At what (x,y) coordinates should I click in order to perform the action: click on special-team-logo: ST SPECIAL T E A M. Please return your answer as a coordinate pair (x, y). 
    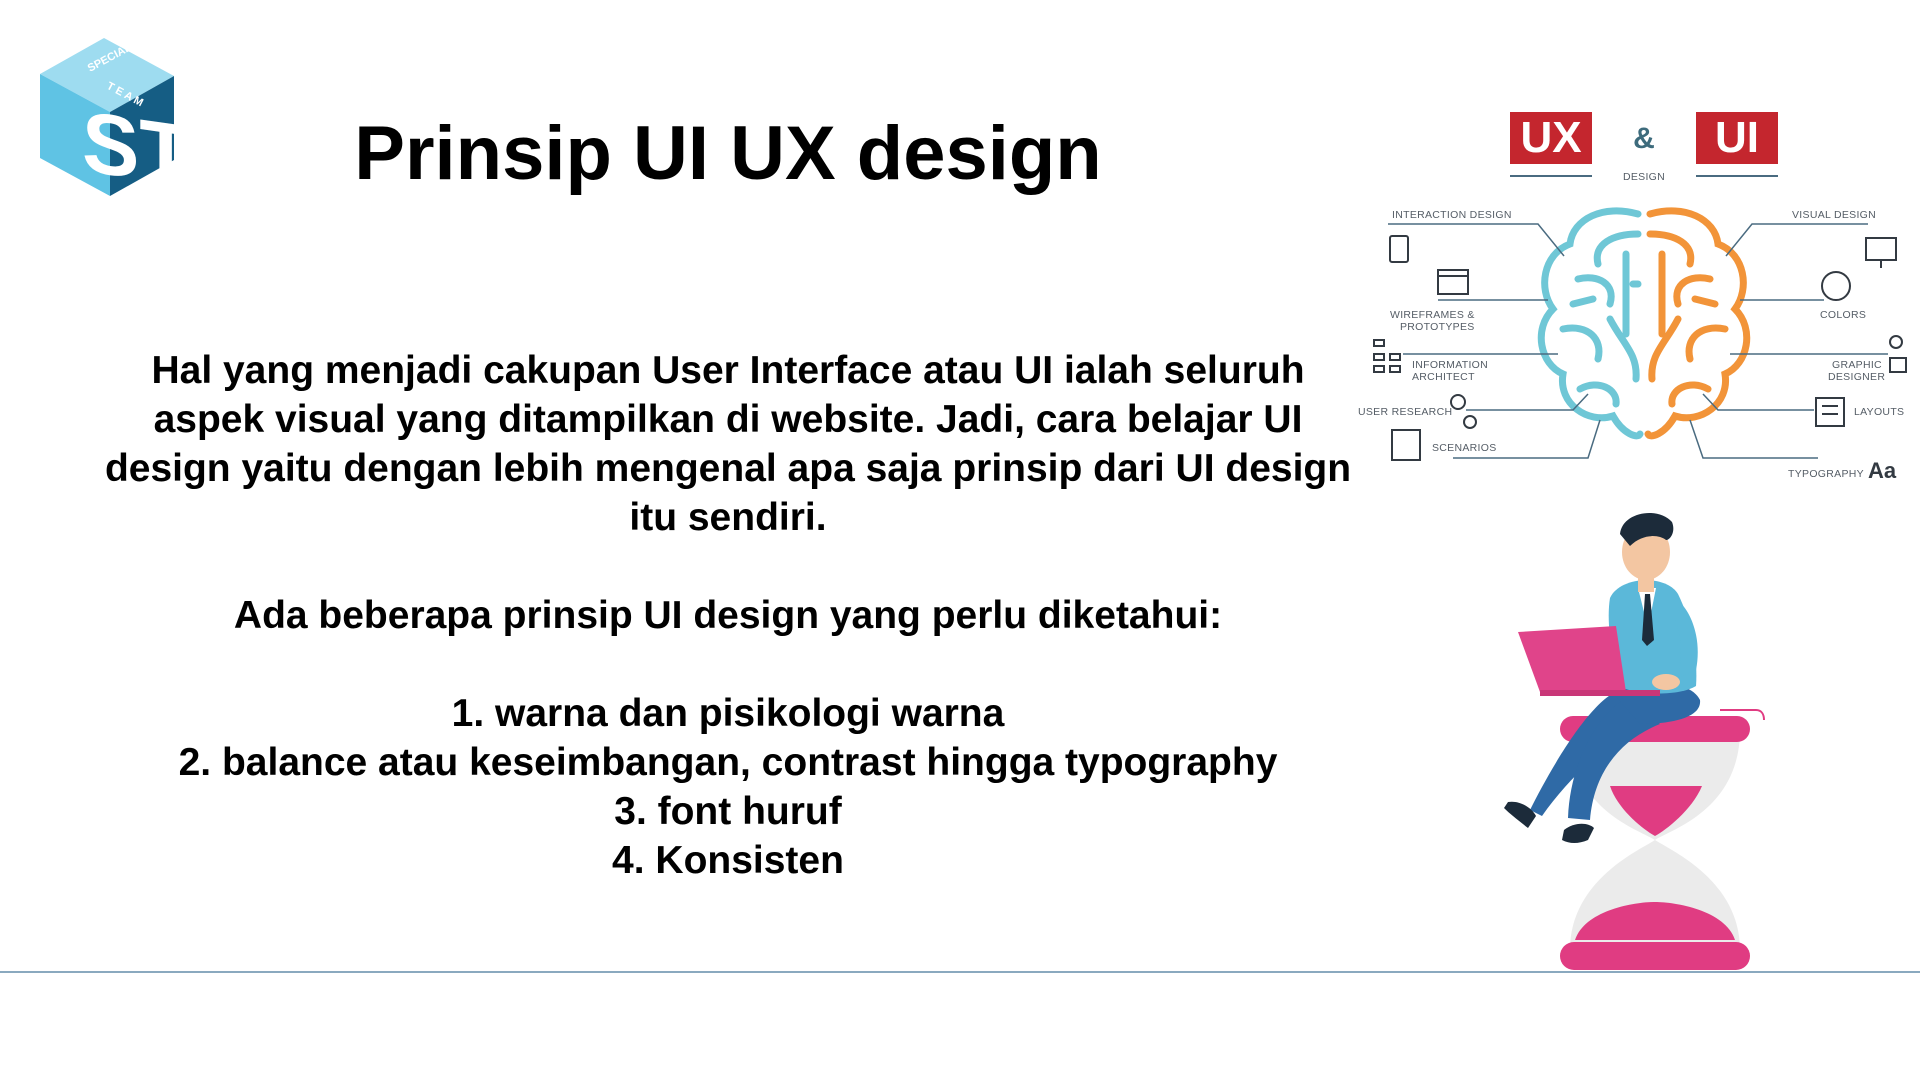
    Looking at the image, I should click on (114, 120).